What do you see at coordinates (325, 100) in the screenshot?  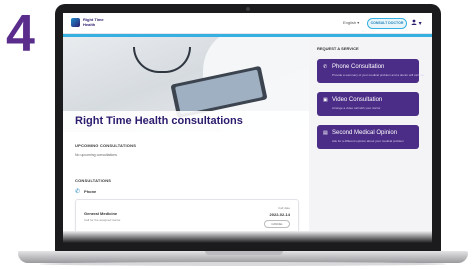 I see `video-icon: ▣` at bounding box center [325, 100].